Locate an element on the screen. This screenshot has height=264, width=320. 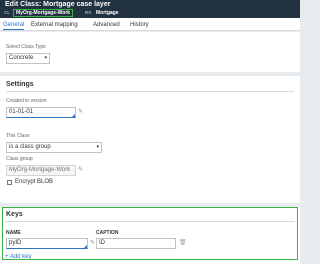
divider is located at coordinates (150, 91).